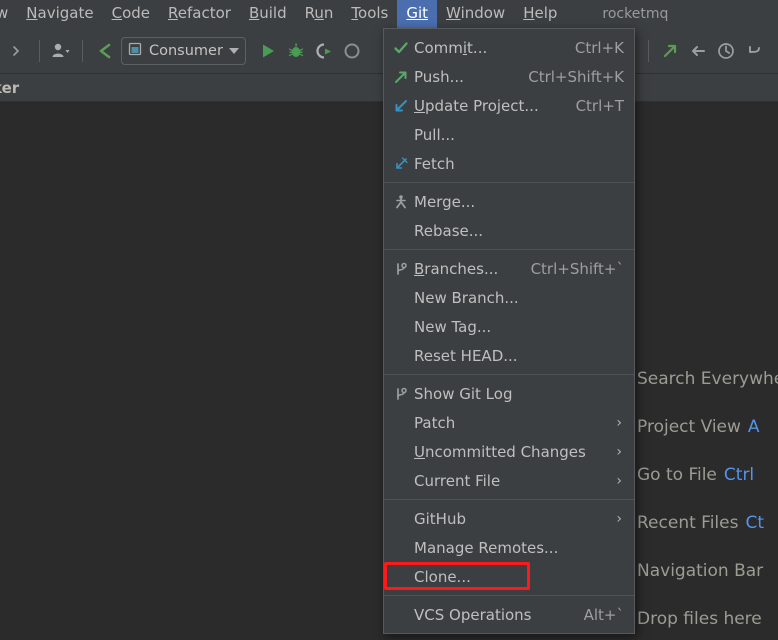  I want to click on menu-item-window-truncated: w, so click(8, 14).